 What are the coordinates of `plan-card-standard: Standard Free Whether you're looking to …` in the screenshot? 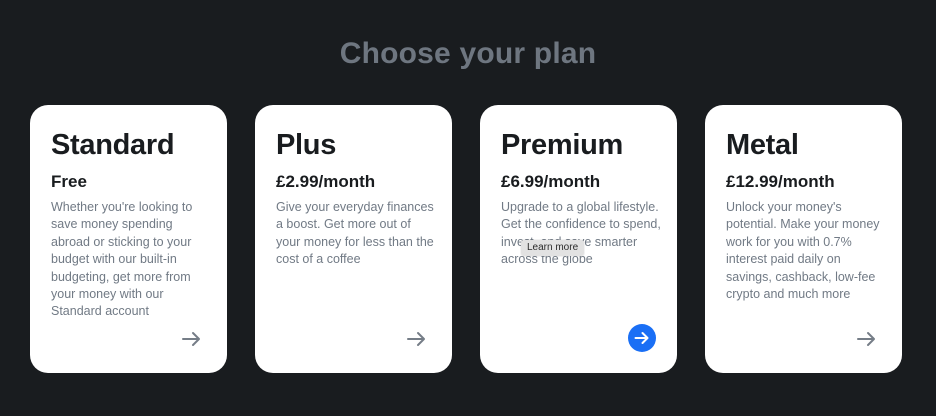 It's located at (128, 239).